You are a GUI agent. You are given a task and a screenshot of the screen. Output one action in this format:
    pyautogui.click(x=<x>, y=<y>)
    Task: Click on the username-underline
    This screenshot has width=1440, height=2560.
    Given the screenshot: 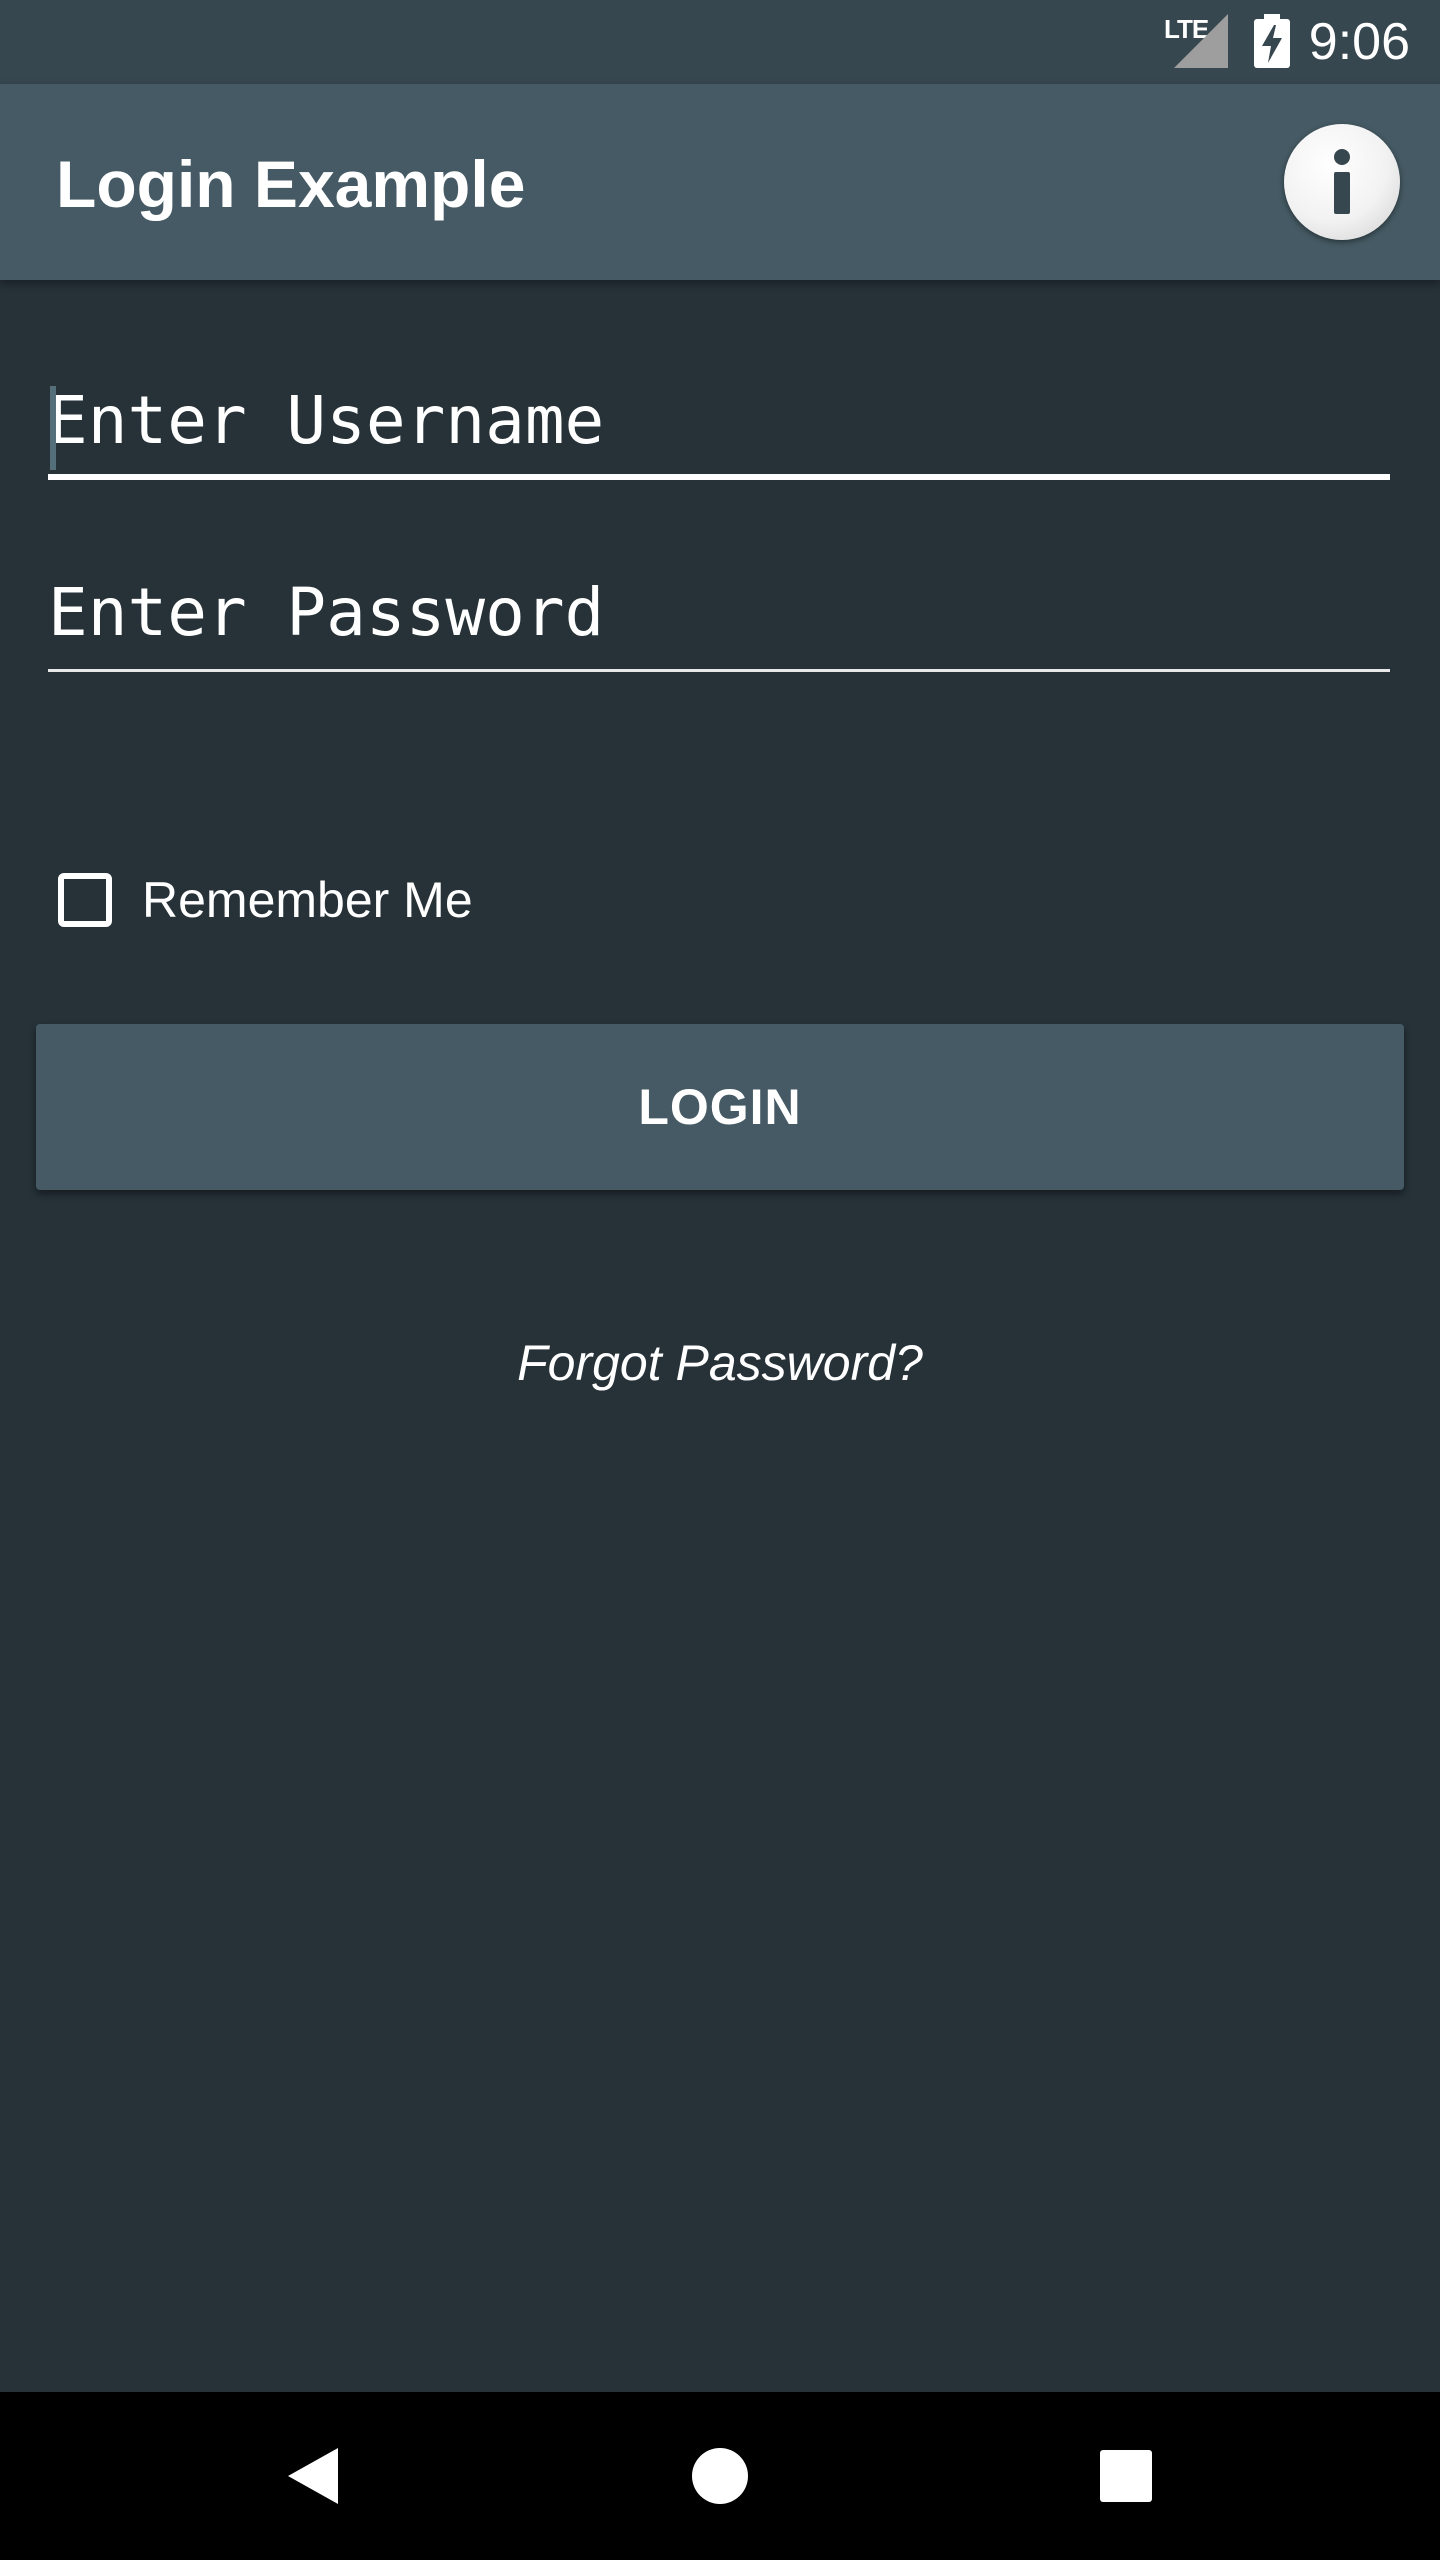 What is the action you would take?
    pyautogui.click(x=719, y=477)
    